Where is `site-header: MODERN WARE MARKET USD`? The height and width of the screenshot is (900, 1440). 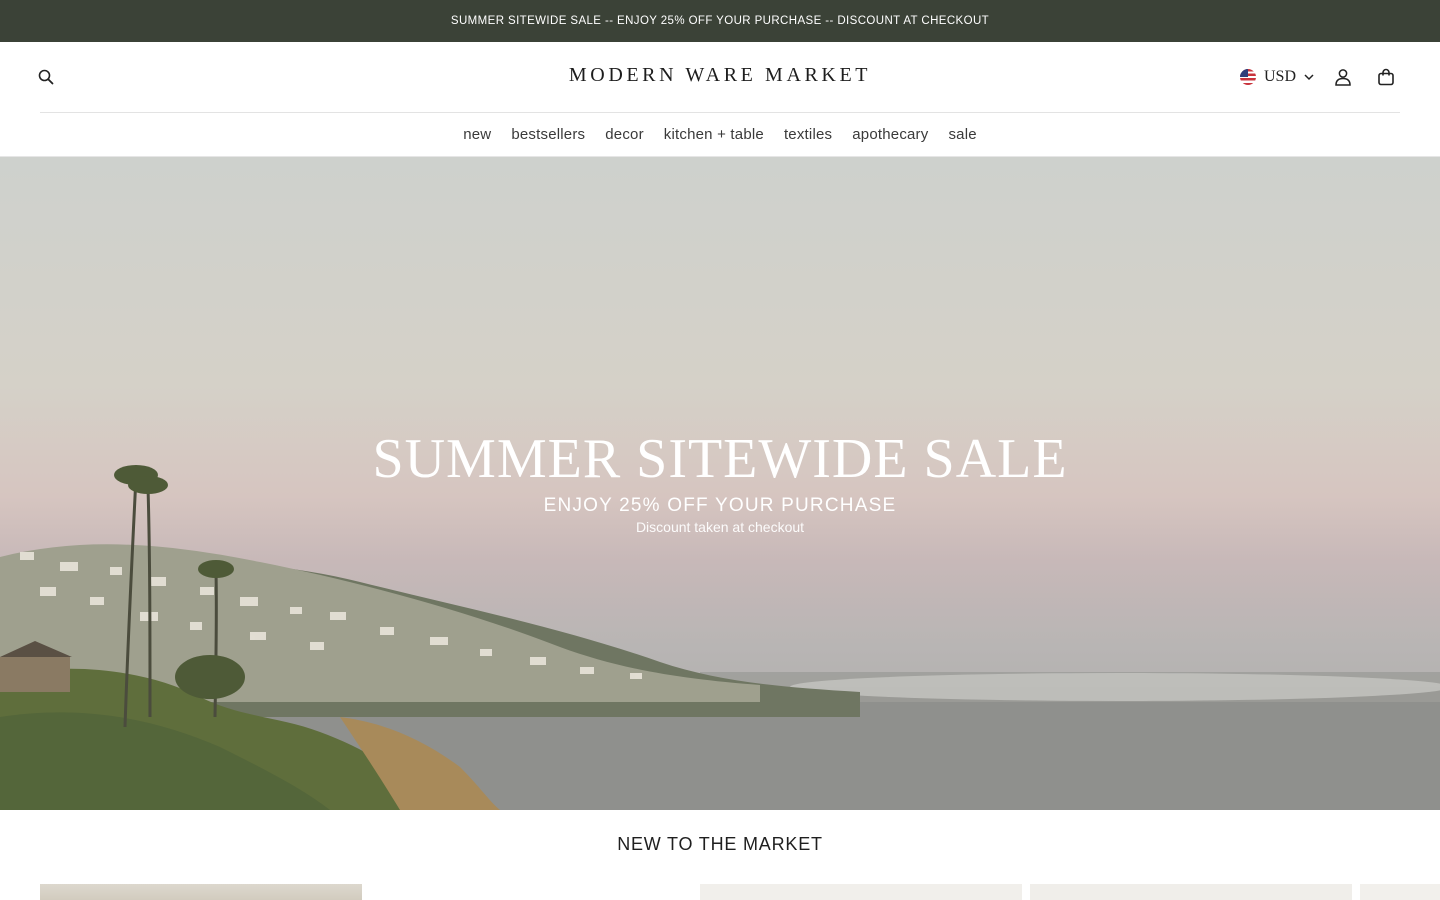 site-header: MODERN WARE MARKET USD is located at coordinates (720, 77).